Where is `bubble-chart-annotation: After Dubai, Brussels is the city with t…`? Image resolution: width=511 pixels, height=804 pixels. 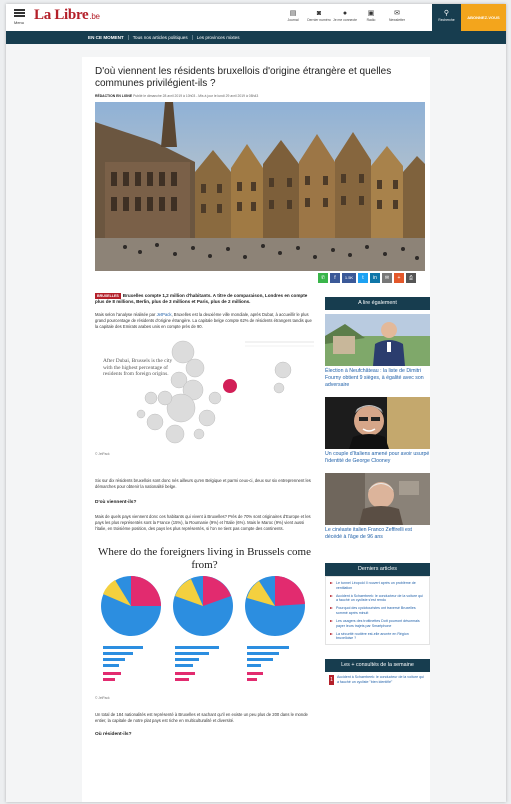 bubble-chart-annotation: After Dubai, Brussels is the city with t… is located at coordinates (138, 368).